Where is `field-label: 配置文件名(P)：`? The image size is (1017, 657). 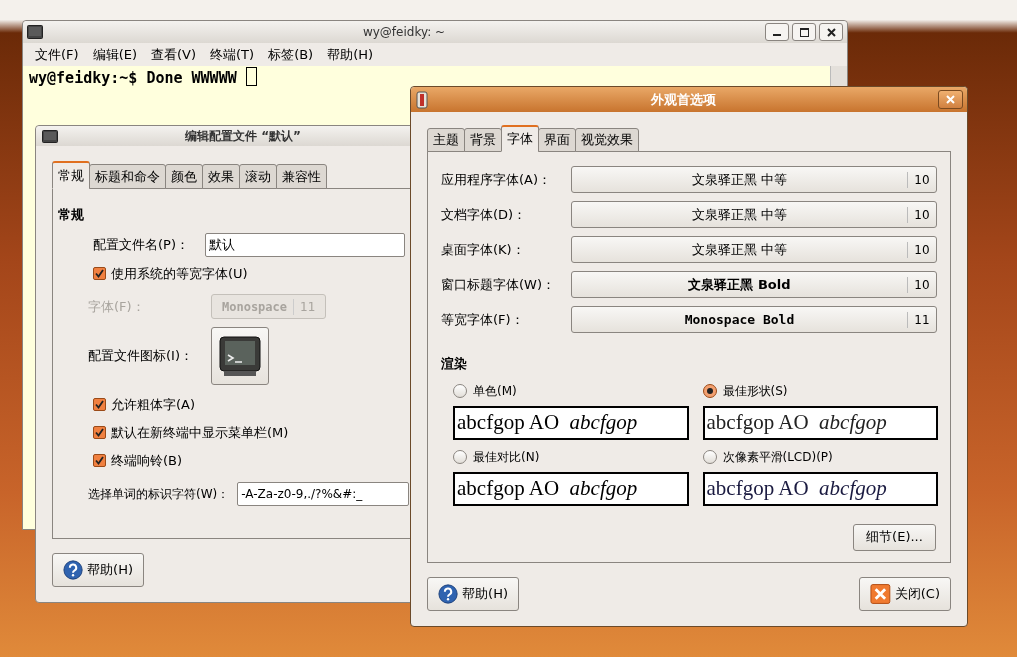
field-label: 配置文件名(P)： is located at coordinates (141, 244).